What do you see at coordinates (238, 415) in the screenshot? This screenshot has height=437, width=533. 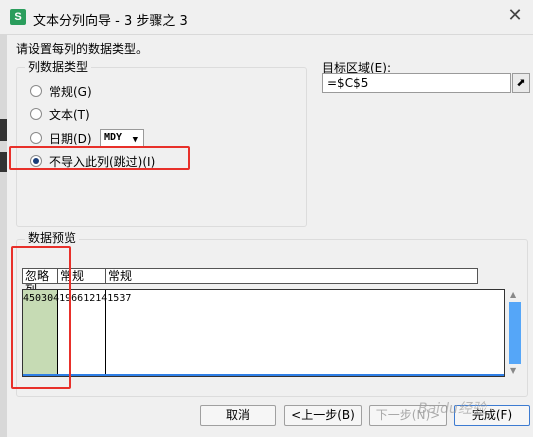 I see `cancel-button: 取消` at bounding box center [238, 415].